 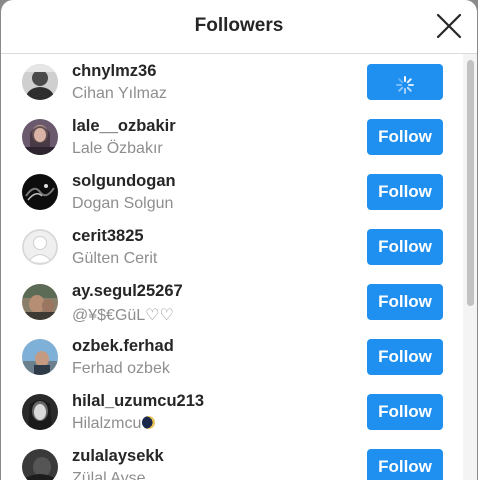 I want to click on dialog-title: Followers, so click(x=239, y=25).